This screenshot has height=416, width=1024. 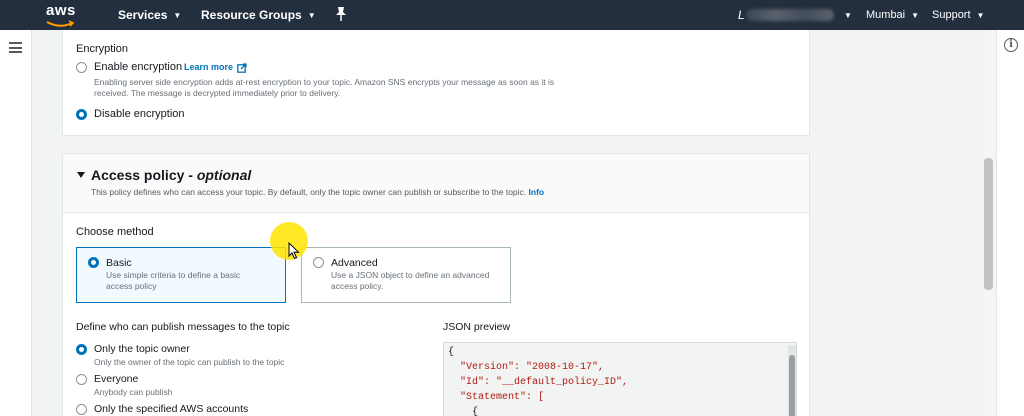 I want to click on account-chevron: ▼, so click(x=845, y=15).